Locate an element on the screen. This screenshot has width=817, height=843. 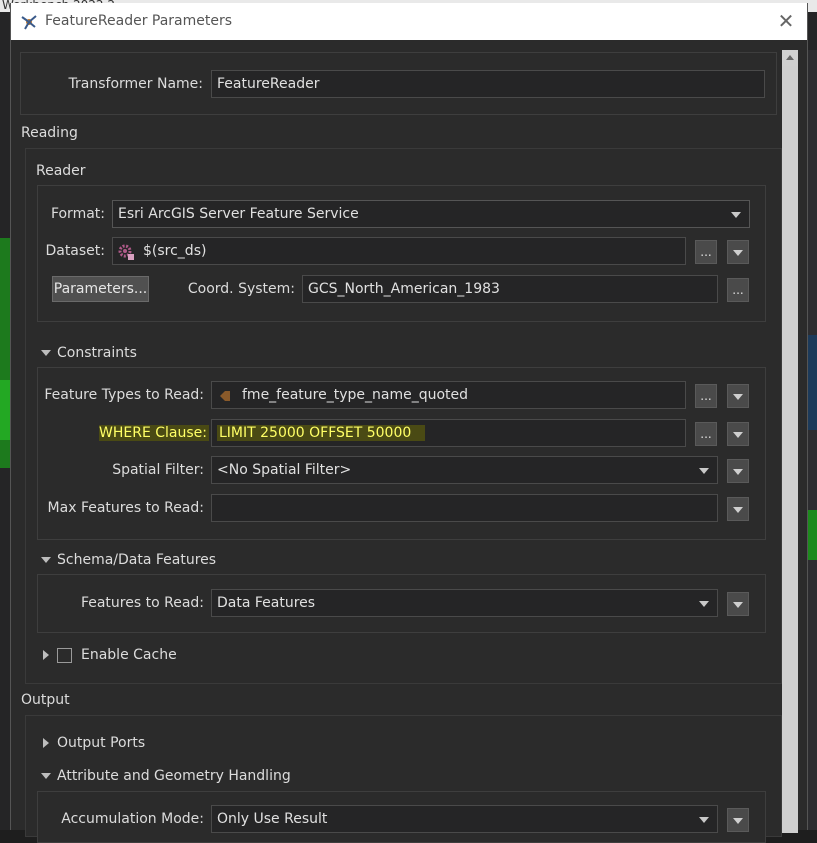
output-ports-expand-icon is located at coordinates (46, 743).